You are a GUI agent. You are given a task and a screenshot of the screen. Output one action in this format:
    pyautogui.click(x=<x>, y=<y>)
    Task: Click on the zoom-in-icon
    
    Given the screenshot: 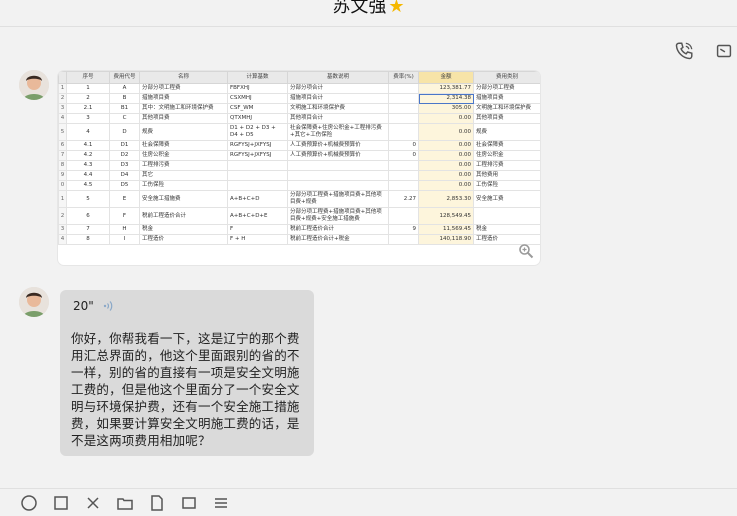 What is the action you would take?
    pyautogui.click(x=526, y=251)
    